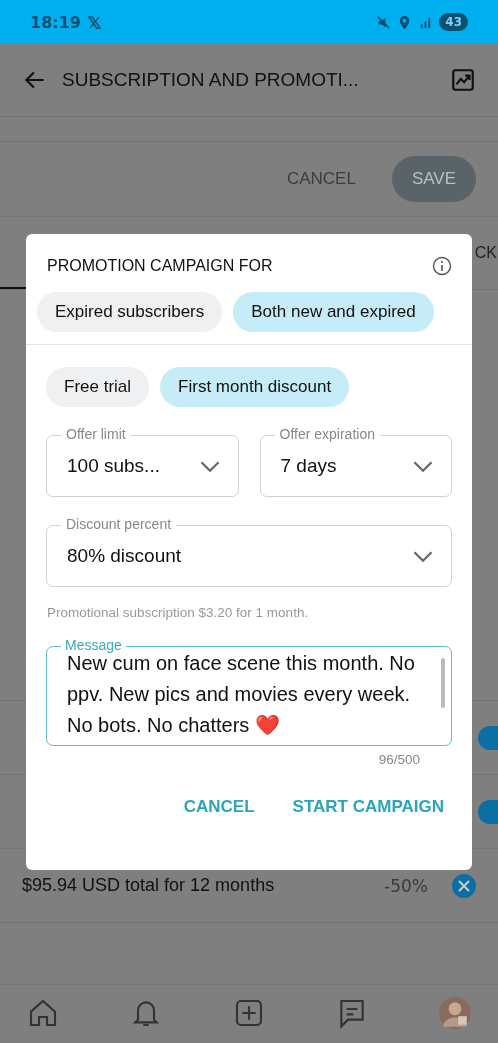  I want to click on battery-indicator: 43, so click(453, 22).